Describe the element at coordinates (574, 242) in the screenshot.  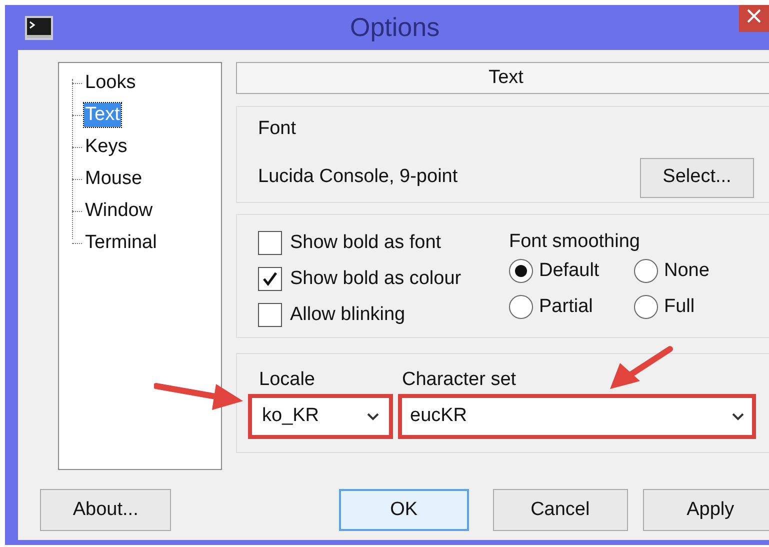
I see `group-label: Font smoothing` at that location.